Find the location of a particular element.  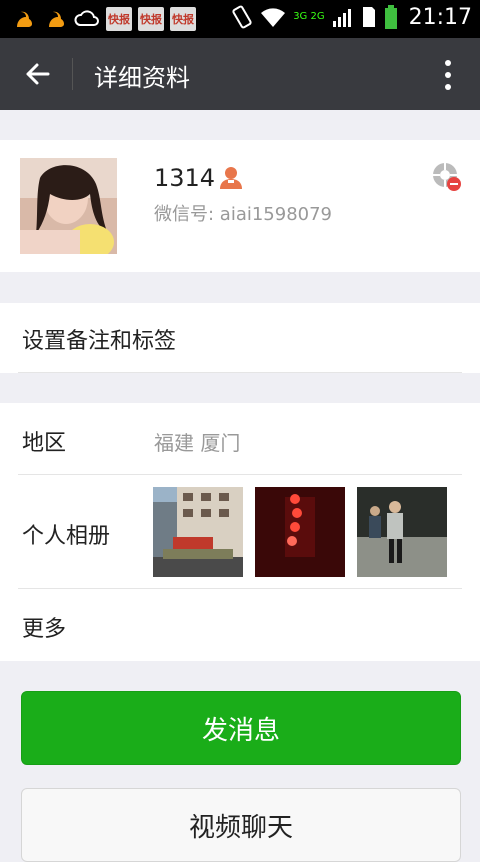

more-options-icon is located at coordinates (448, 75).